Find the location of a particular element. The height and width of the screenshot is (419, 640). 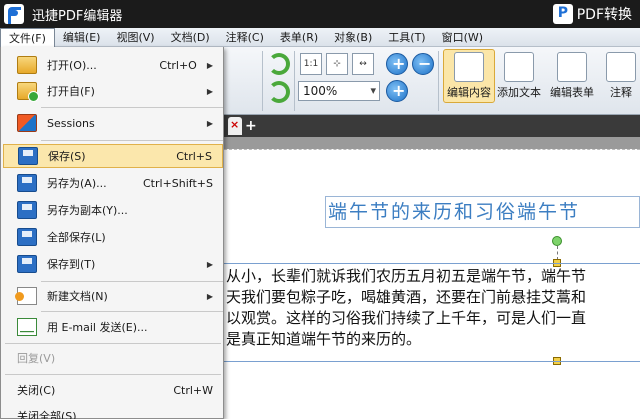

edit-content-label: 编辑内容 is located at coordinates (469, 92).